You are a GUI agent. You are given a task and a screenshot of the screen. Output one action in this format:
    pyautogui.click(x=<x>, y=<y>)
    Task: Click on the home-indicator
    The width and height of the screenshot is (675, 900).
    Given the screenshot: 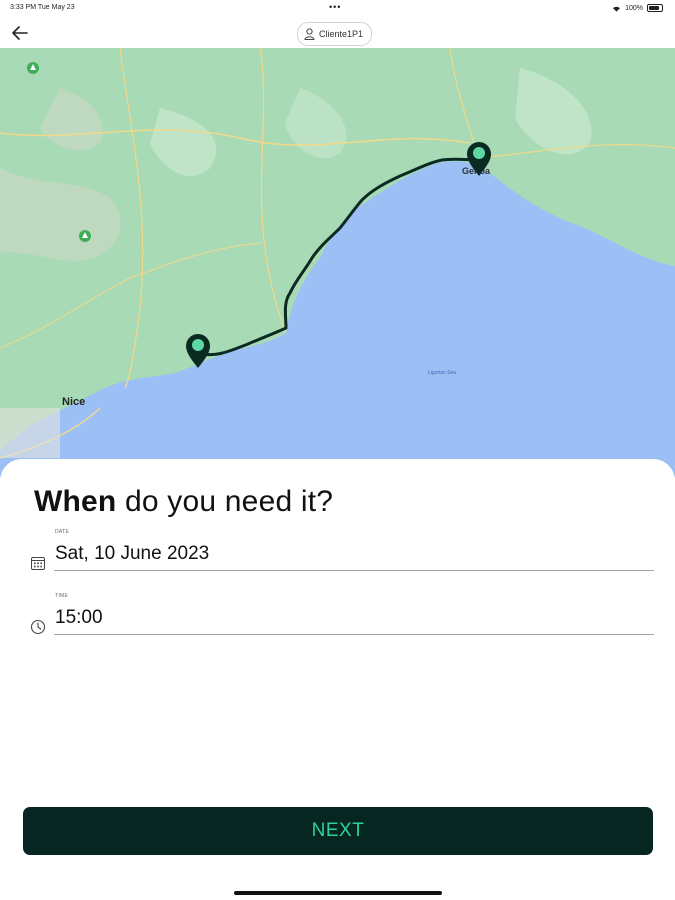 What is the action you would take?
    pyautogui.click(x=338, y=893)
    